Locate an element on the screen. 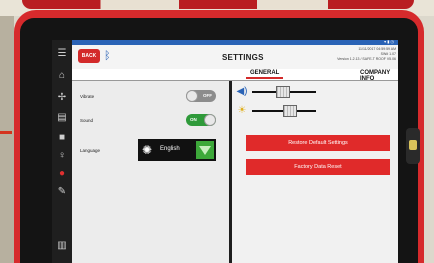  tab-general: GENERAL is located at coordinates (264, 74).